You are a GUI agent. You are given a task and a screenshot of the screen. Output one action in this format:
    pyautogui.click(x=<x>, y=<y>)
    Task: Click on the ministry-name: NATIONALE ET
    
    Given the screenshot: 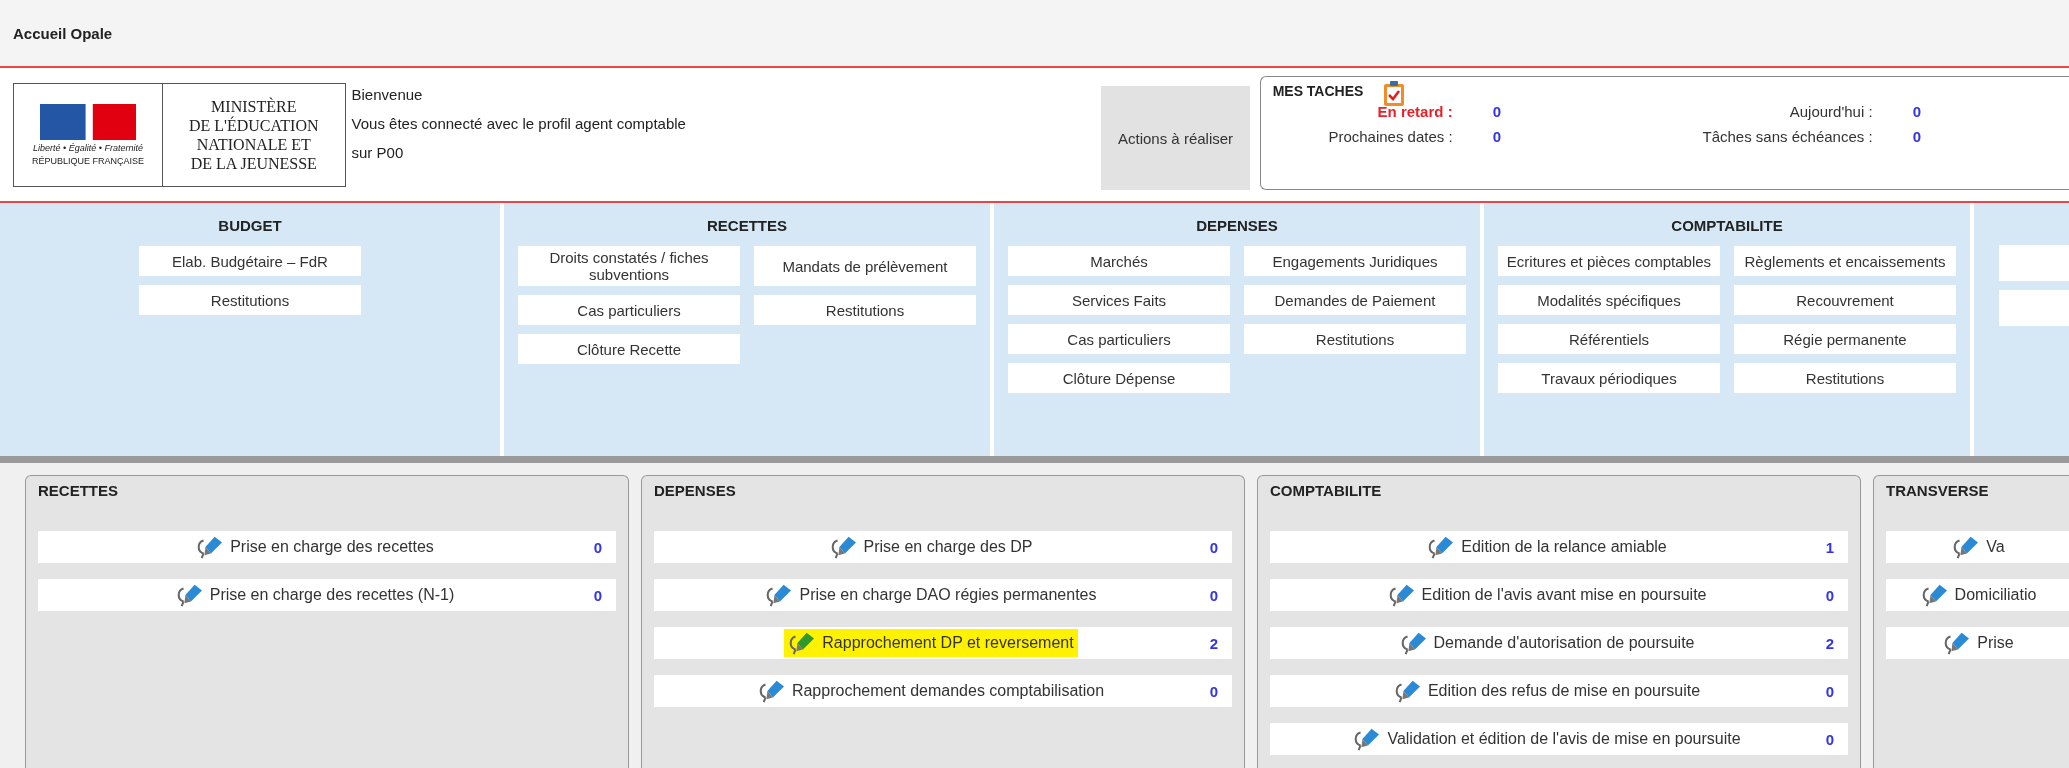 What is the action you would take?
    pyautogui.click(x=253, y=144)
    